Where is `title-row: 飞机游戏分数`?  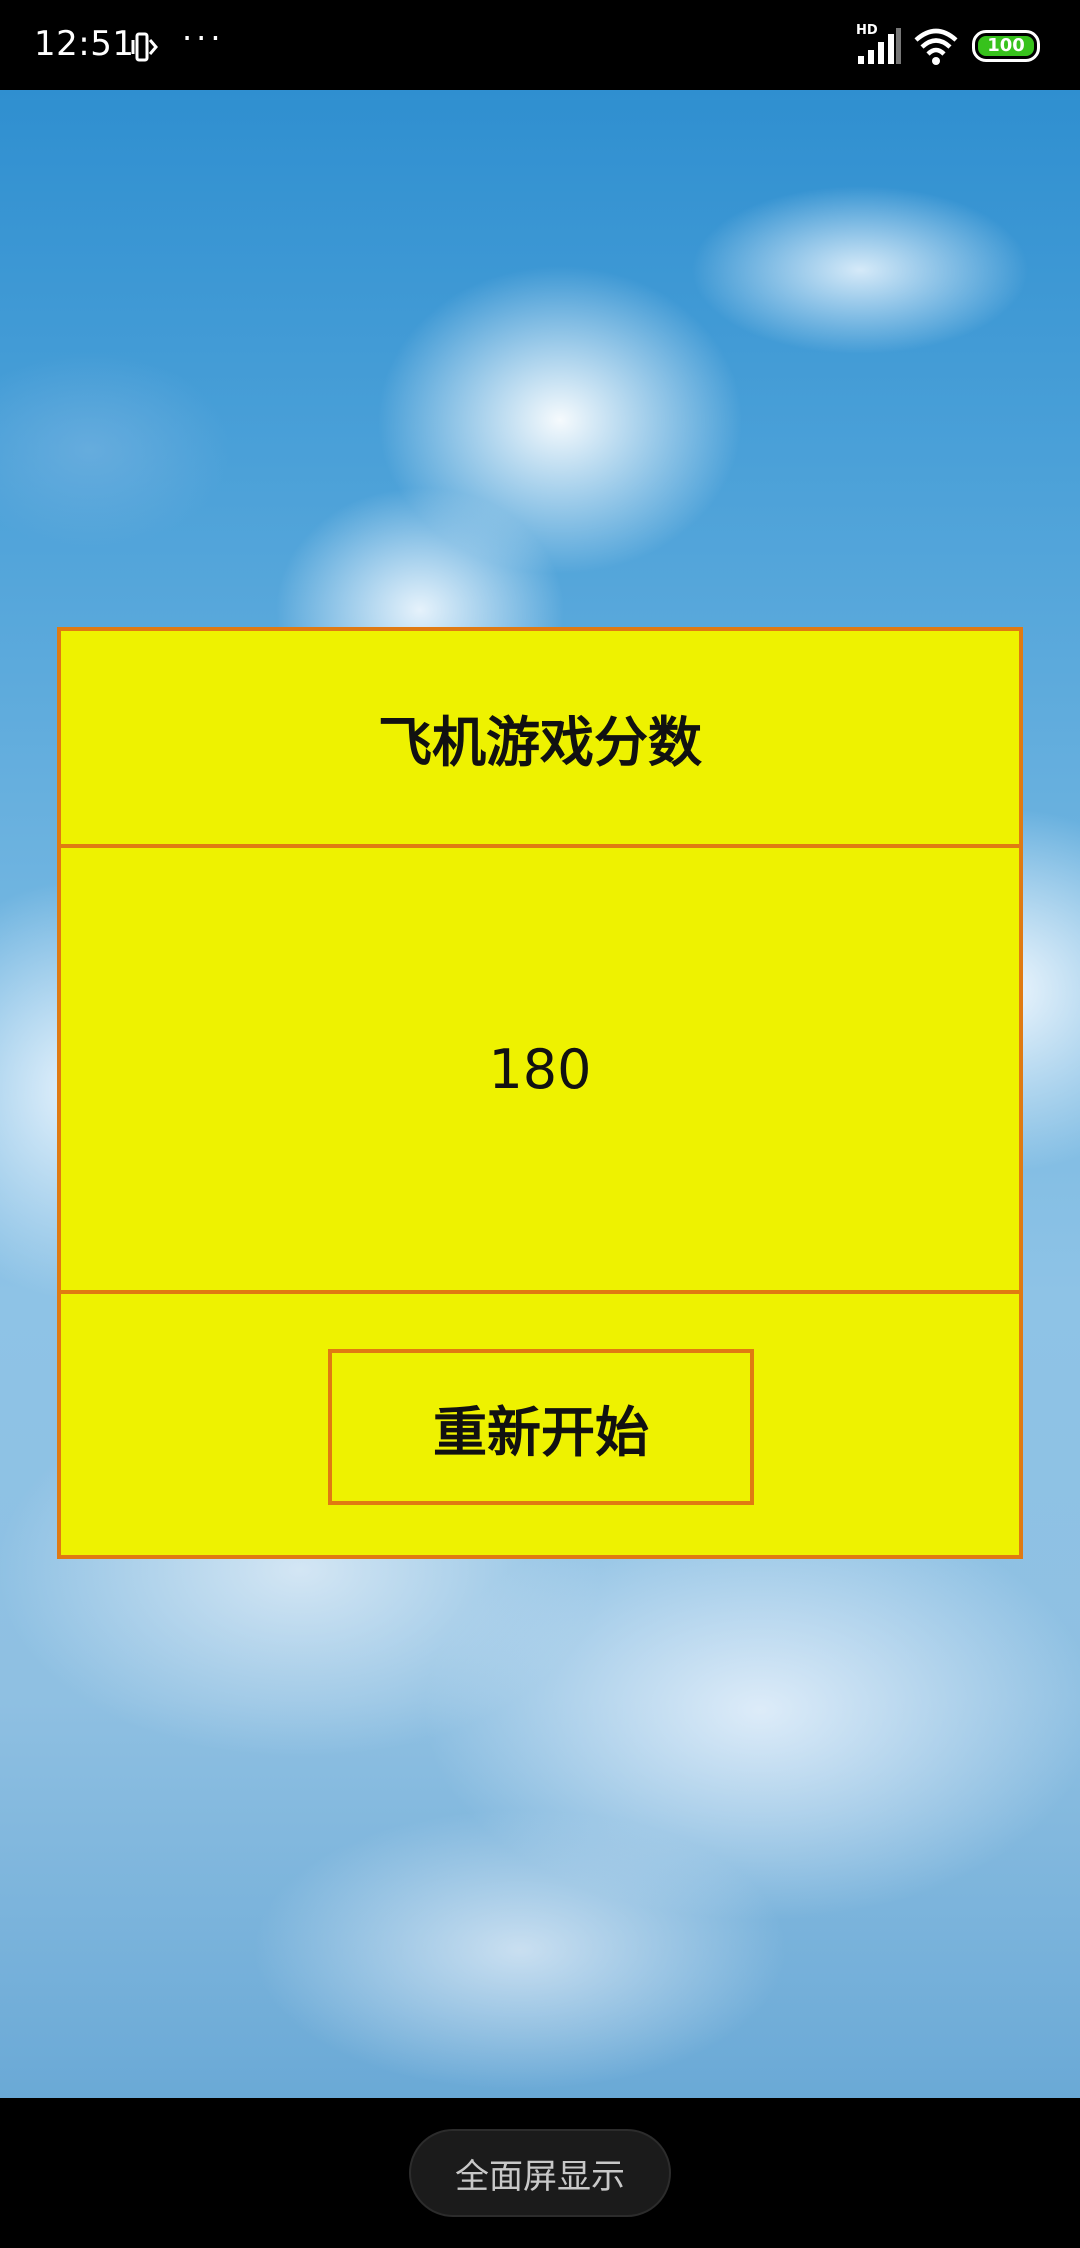
title-row: 飞机游戏分数 is located at coordinates (540, 739).